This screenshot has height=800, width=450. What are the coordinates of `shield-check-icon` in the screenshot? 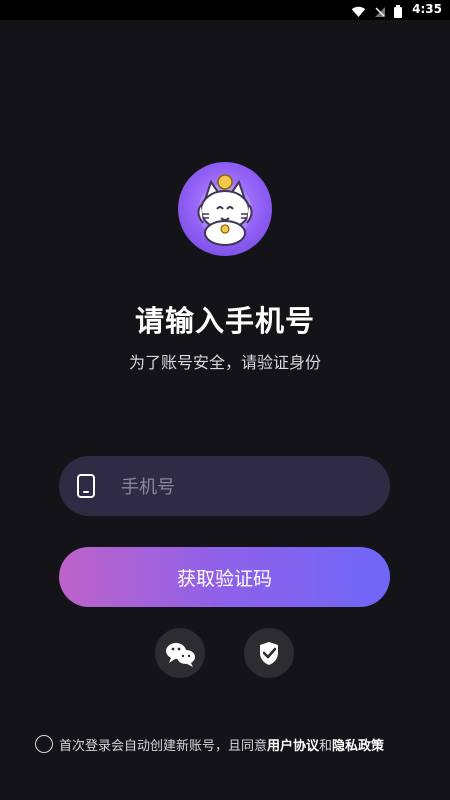 It's located at (269, 662).